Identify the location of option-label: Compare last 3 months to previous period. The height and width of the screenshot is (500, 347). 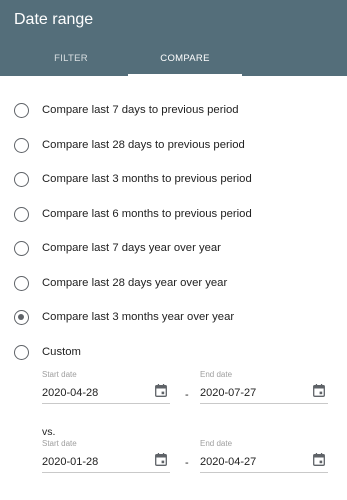
(147, 179).